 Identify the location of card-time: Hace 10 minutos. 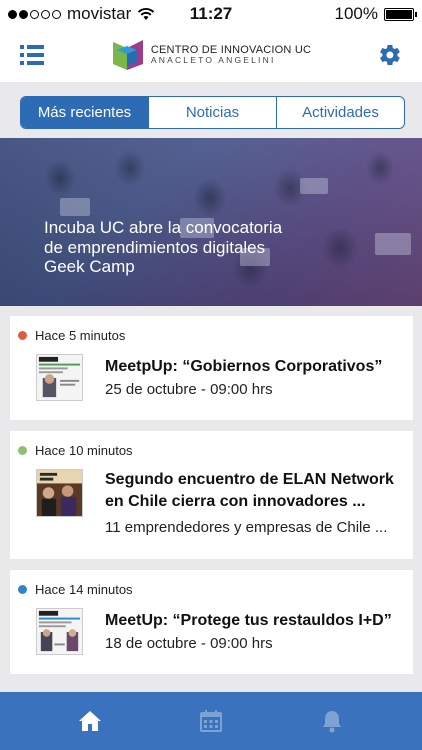
(75, 450).